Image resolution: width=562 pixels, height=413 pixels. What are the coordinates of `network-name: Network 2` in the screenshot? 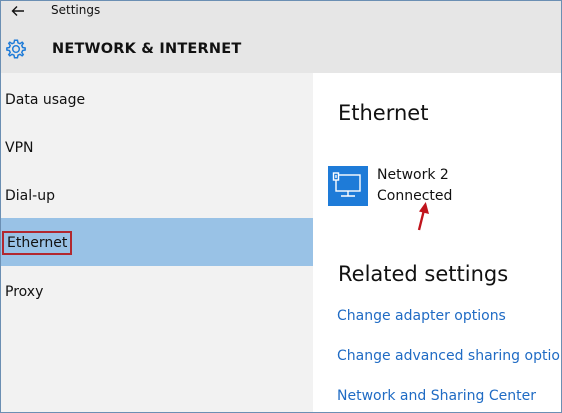 It's located at (413, 175).